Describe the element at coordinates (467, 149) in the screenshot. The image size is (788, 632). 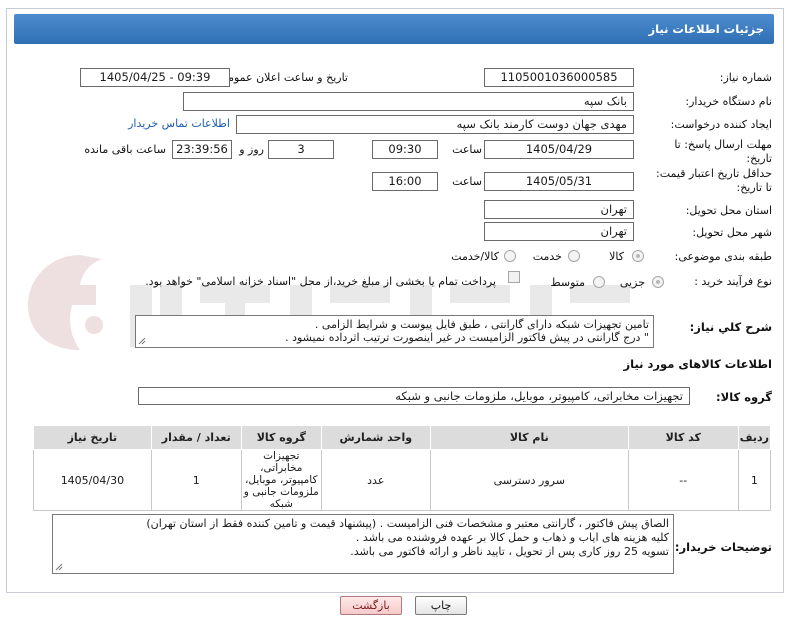
I see `reply-time-label: ساعت` at that location.